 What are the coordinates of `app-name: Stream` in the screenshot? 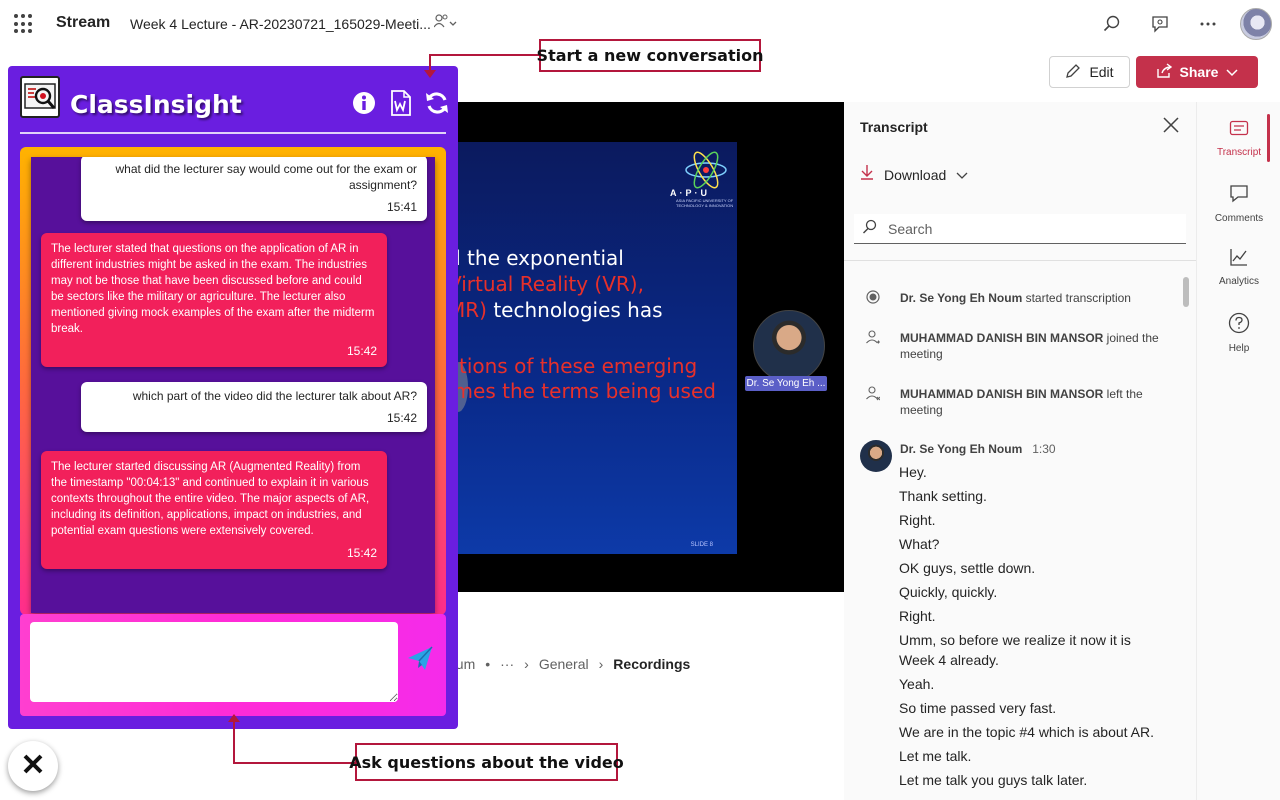 It's located at (83, 23).